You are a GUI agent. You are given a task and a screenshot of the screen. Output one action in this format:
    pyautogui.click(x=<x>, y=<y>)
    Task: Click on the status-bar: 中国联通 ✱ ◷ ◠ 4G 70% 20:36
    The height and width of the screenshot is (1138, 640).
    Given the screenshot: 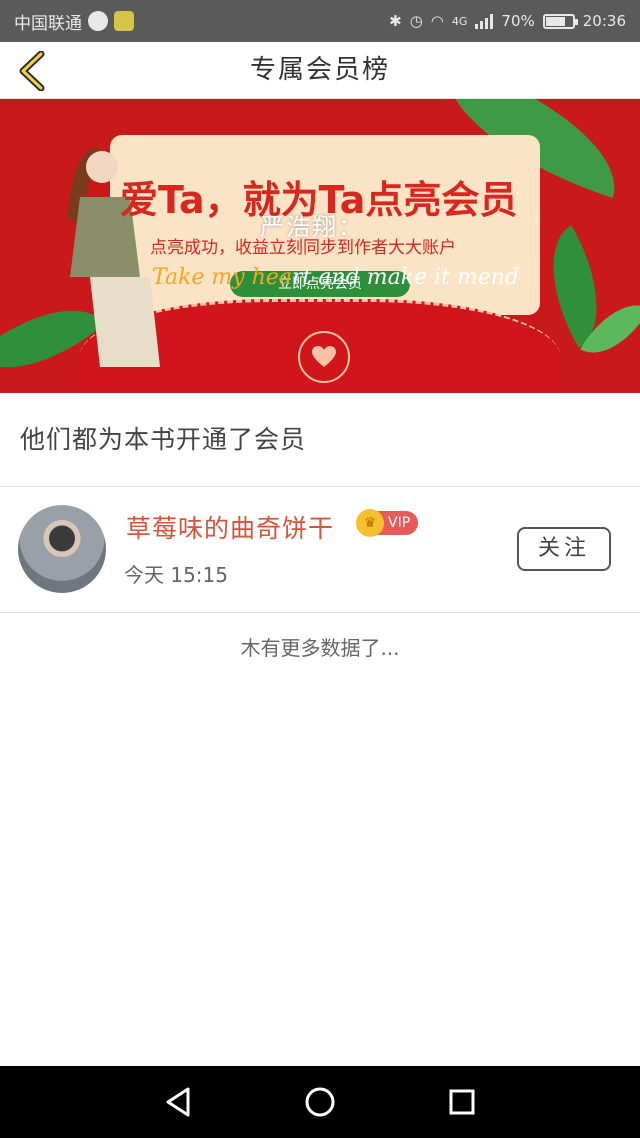 What is the action you would take?
    pyautogui.click(x=320, y=21)
    